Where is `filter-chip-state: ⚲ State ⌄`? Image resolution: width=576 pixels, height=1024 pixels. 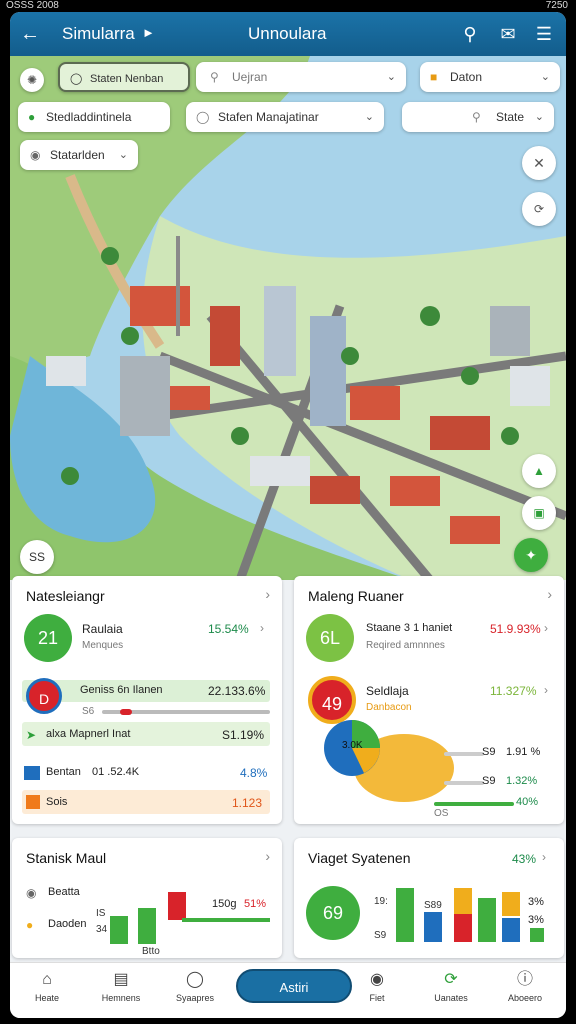 filter-chip-state: ⚲ State ⌄ is located at coordinates (478, 117).